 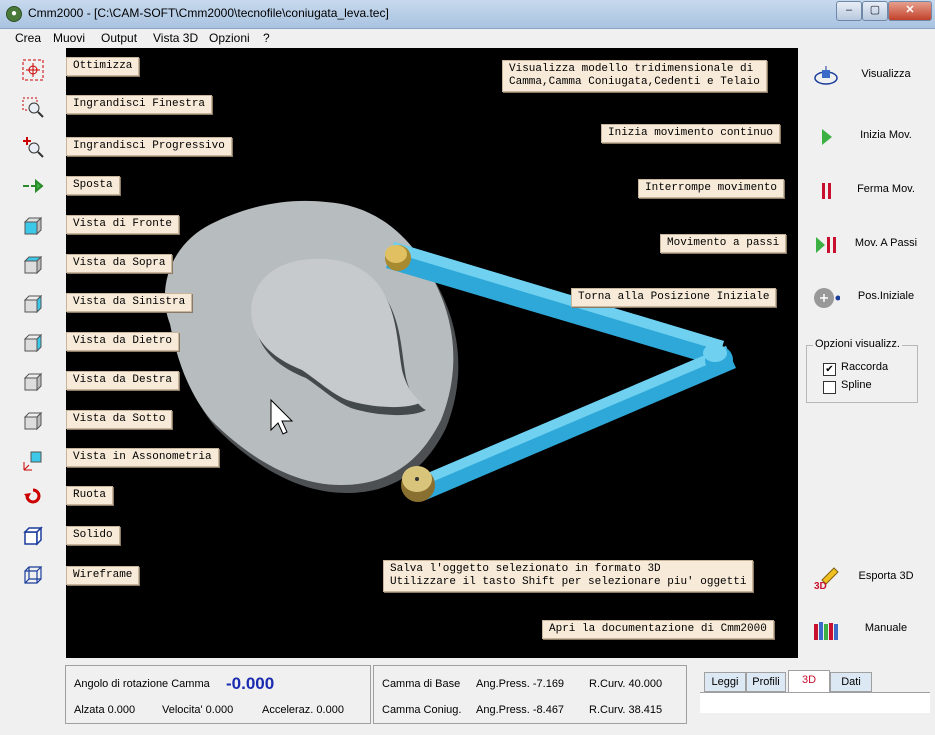 I want to click on pause-icon, so click(x=826, y=191).